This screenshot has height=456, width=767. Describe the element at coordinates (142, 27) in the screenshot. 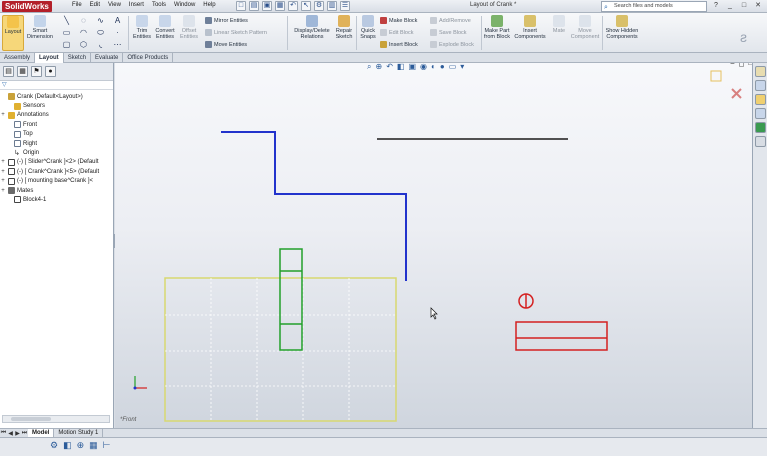

I see `trim-entities-button: Trim Entities` at that location.